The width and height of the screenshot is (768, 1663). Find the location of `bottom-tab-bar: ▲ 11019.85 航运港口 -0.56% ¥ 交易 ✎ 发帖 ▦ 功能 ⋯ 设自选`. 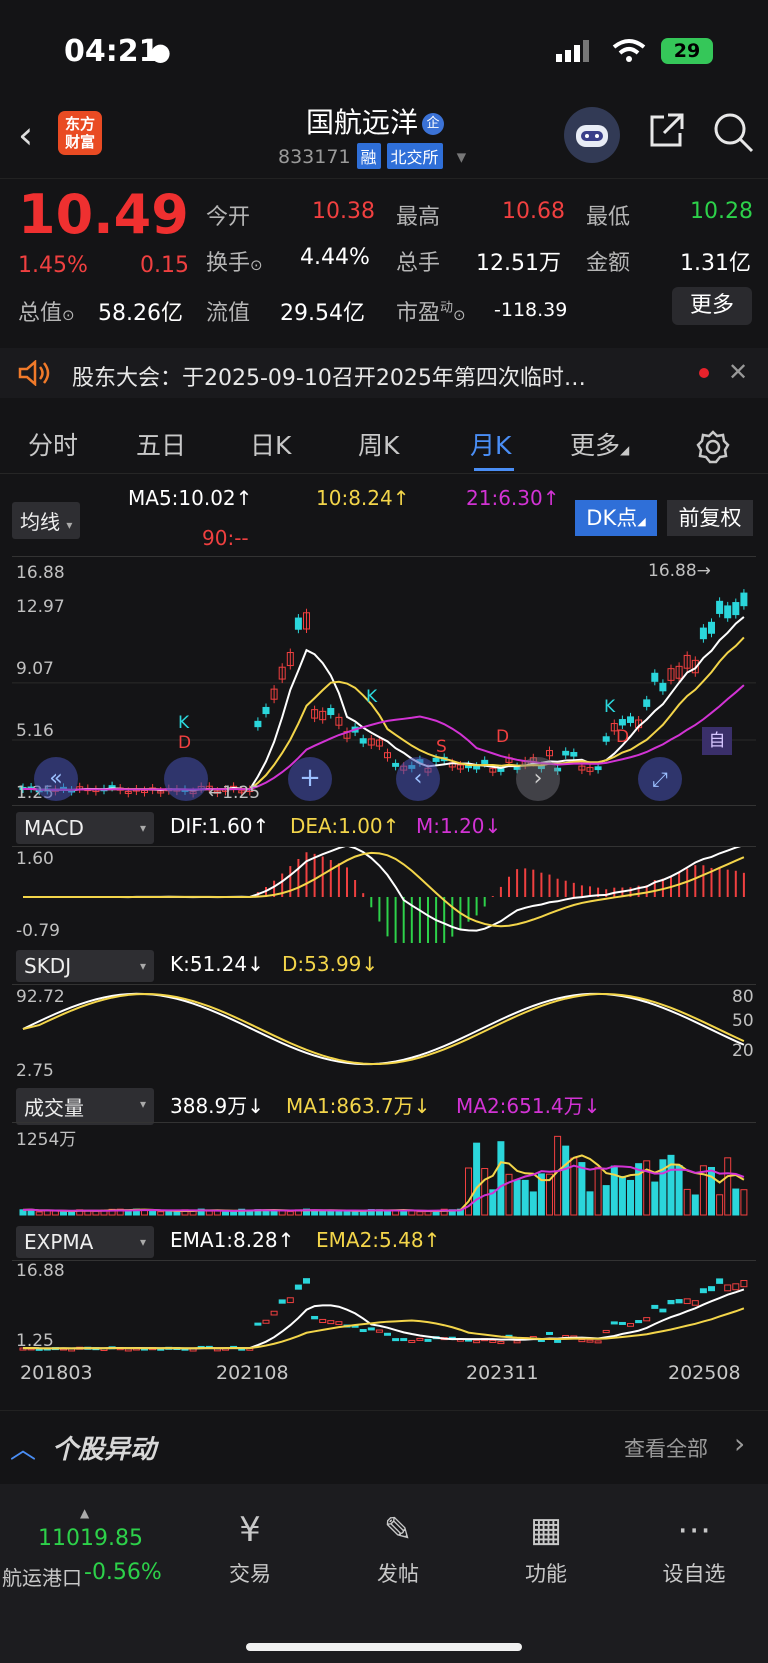

bottom-tab-bar: ▲ 11019.85 航运港口 -0.56% ¥ 交易 ✎ 发帖 ▦ 功能 ⋯ 设自选 is located at coordinates (384, 1573).